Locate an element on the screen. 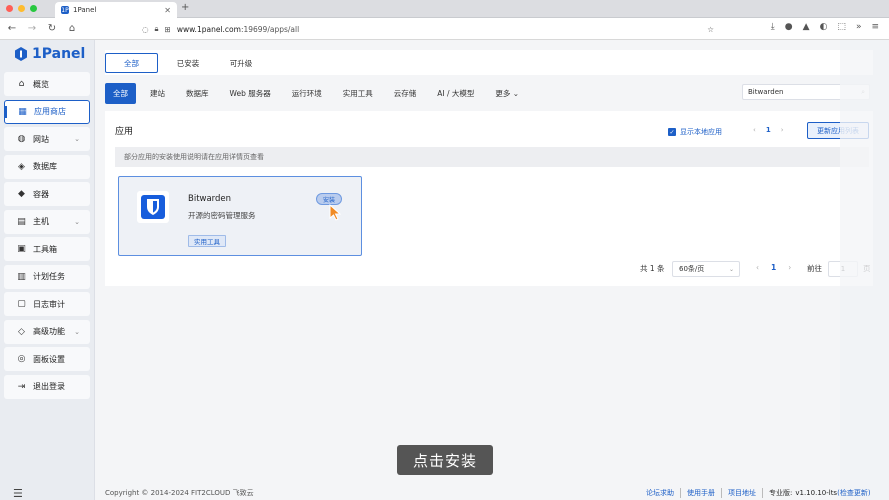 This screenshot has height=500, width=889. right-overlay-shadow is located at coordinates (864, 270).